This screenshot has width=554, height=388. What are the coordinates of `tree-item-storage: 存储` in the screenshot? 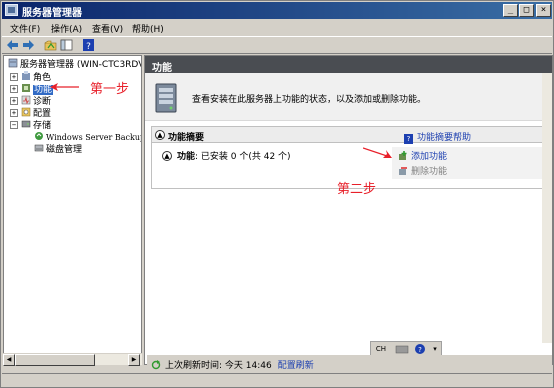 It's located at (36, 125).